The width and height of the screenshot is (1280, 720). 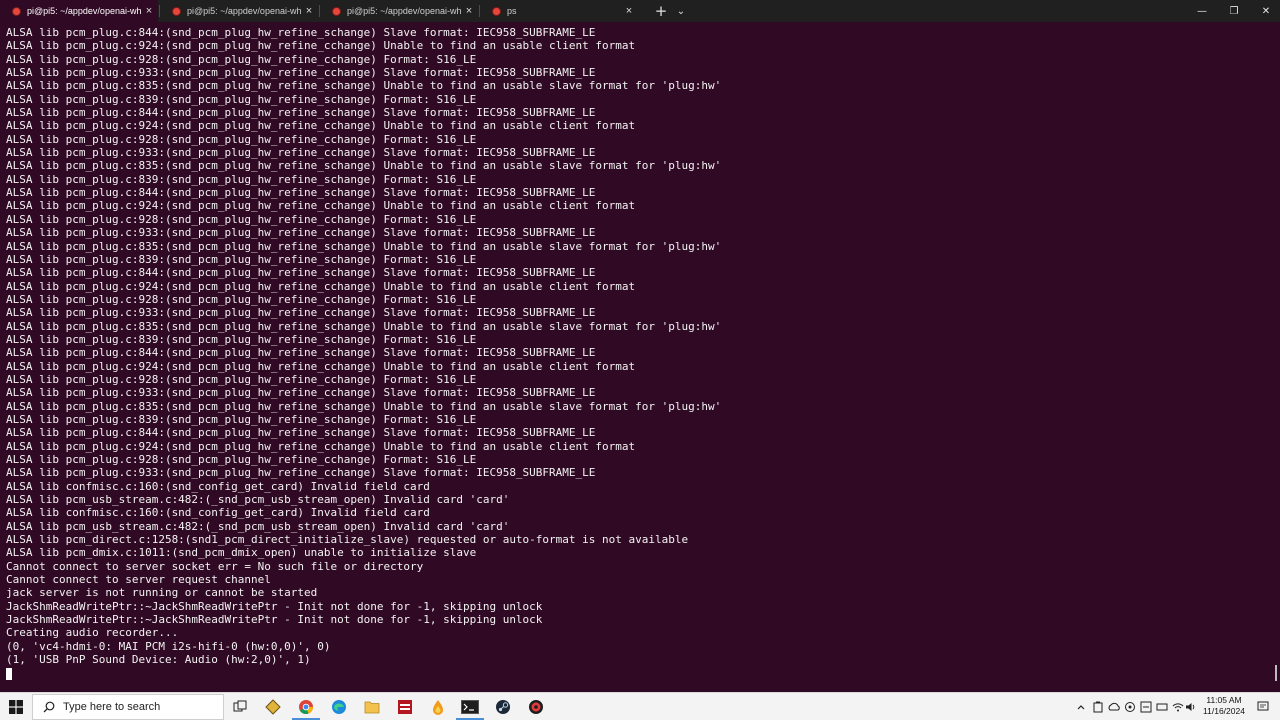 What do you see at coordinates (1081, 707) in the screenshot?
I see `chevron-up-icon` at bounding box center [1081, 707].